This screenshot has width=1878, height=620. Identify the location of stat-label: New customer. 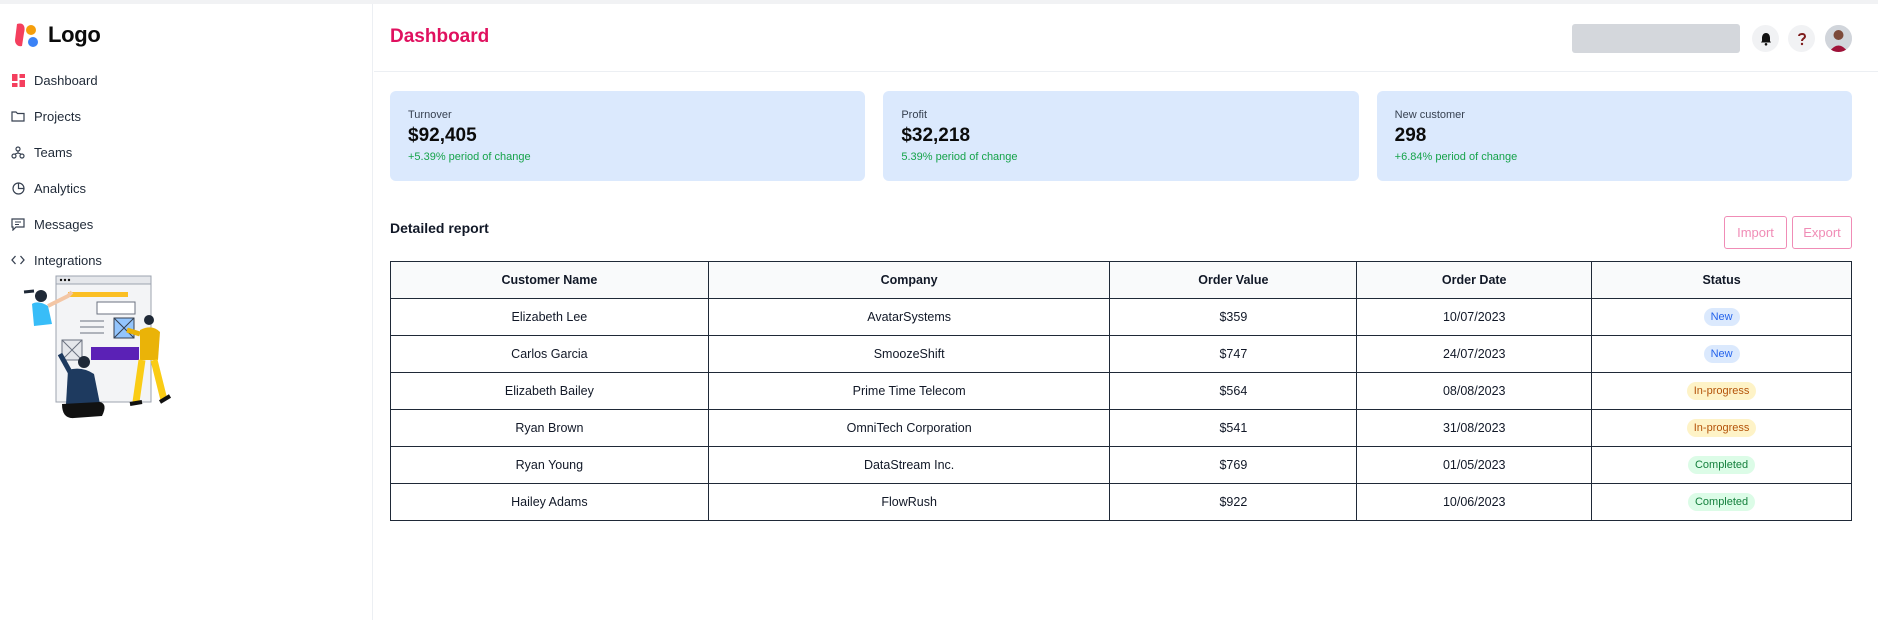
(1429, 115).